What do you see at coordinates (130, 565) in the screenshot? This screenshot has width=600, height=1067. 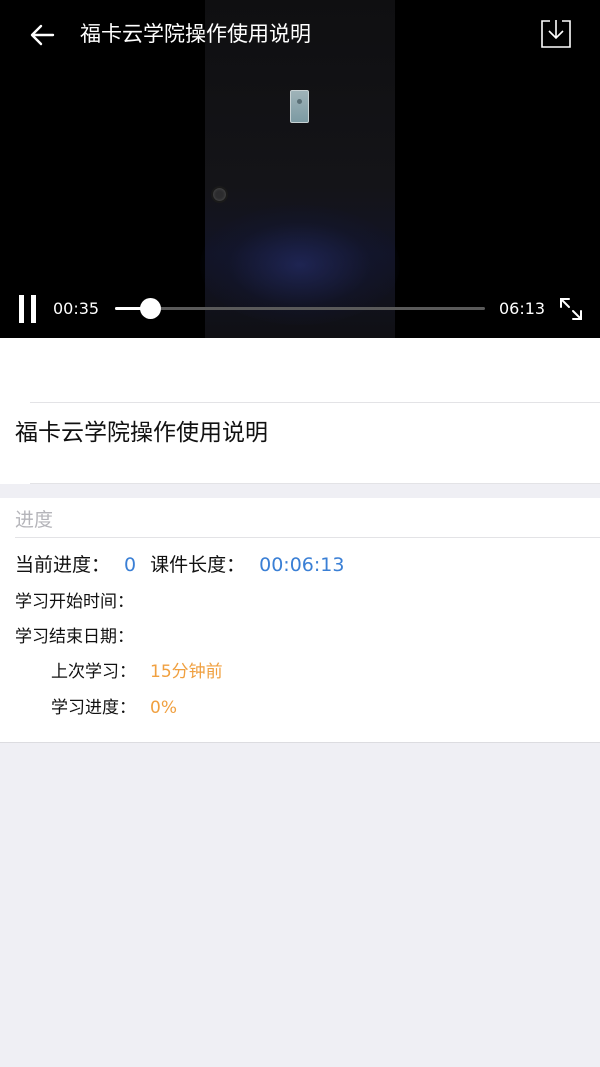 I see `current-progress-value: 0` at bounding box center [130, 565].